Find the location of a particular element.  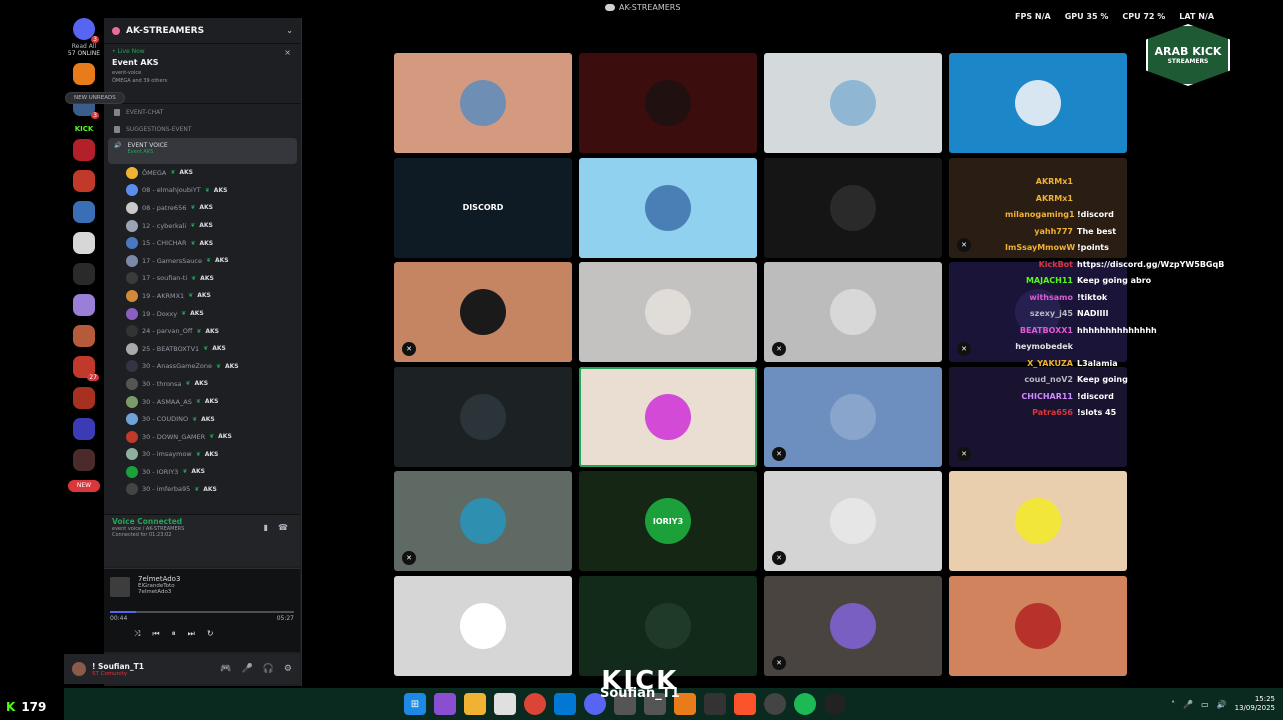

volume-icon: 🔊 is located at coordinates (1222, 704).